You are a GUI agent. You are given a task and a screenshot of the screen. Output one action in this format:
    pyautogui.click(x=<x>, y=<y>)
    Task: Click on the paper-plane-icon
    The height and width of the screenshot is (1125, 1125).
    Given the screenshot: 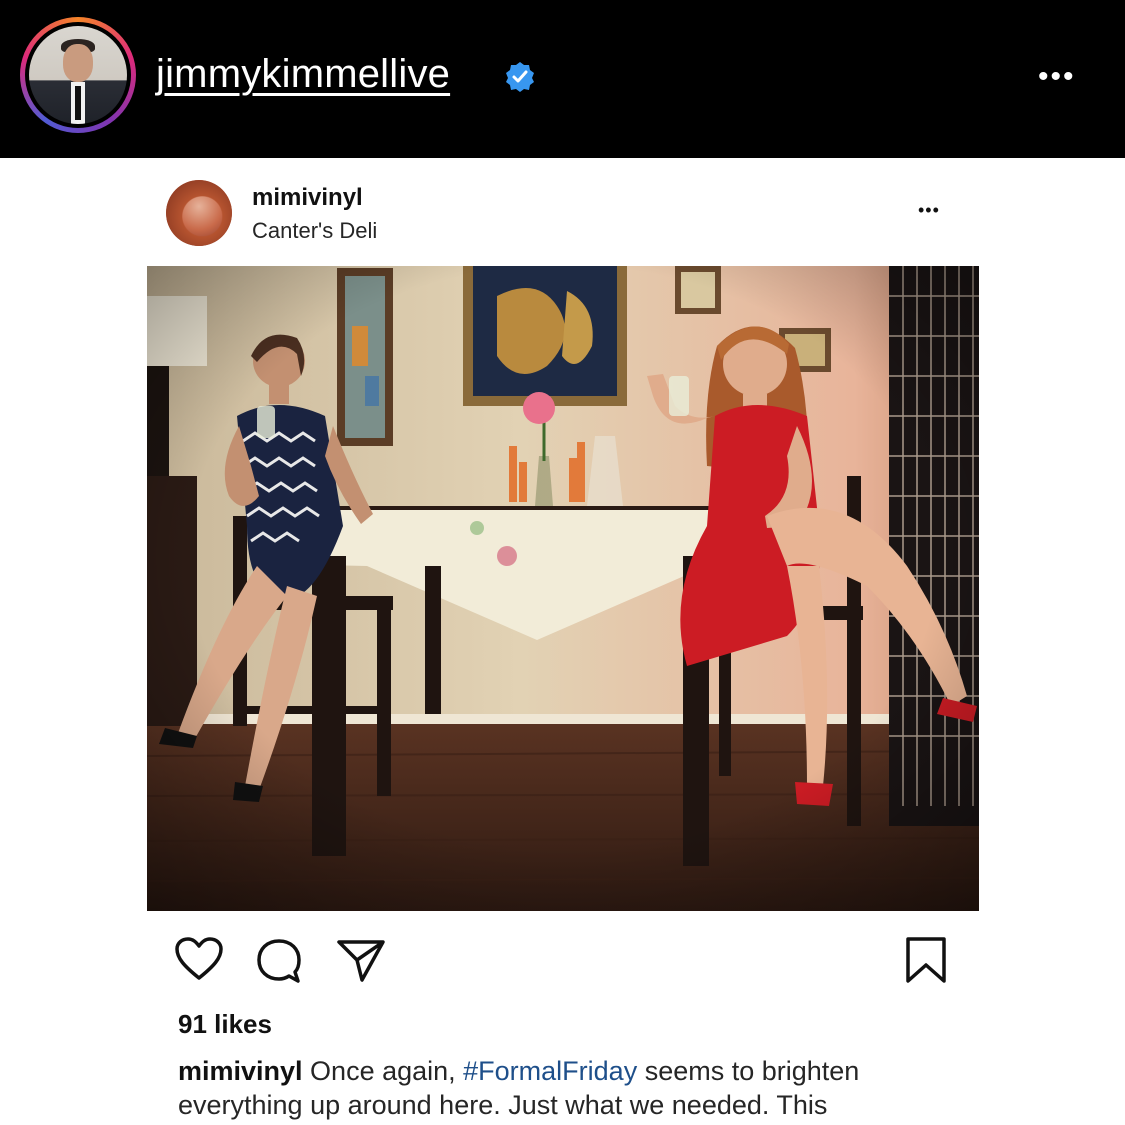 What is the action you would take?
    pyautogui.click(x=361, y=960)
    